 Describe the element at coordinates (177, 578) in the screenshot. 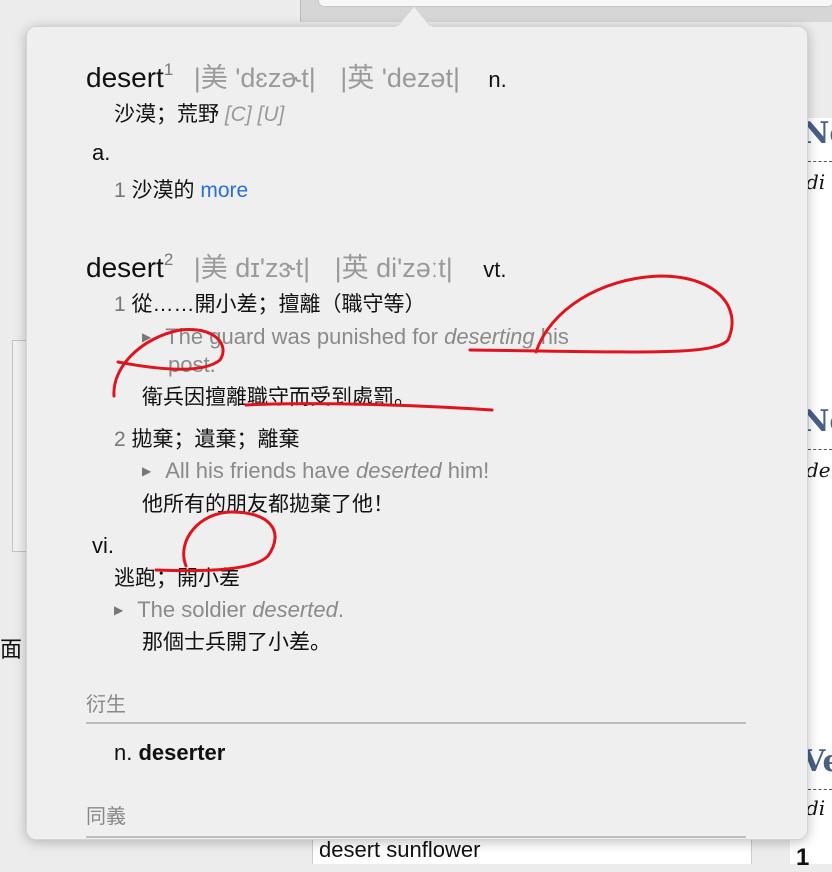

I see `definition-text: 逃跑；開小差` at that location.